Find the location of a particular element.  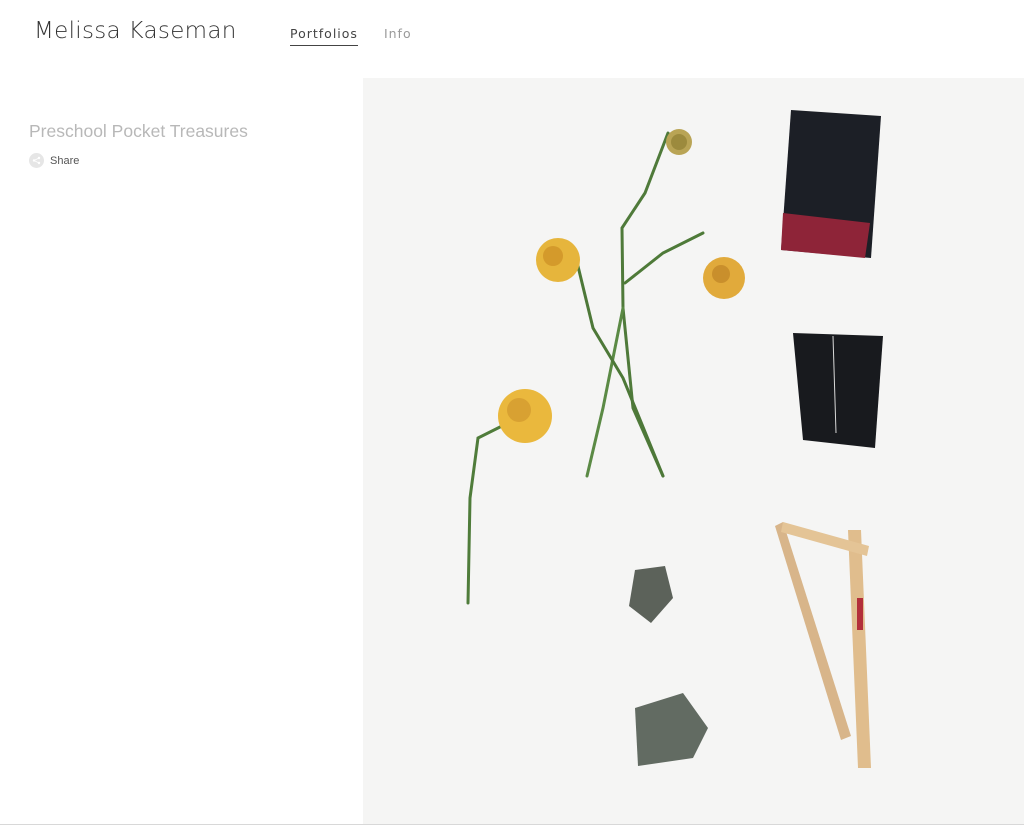

main-nav: Portfolios Info is located at coordinates (351, 36).